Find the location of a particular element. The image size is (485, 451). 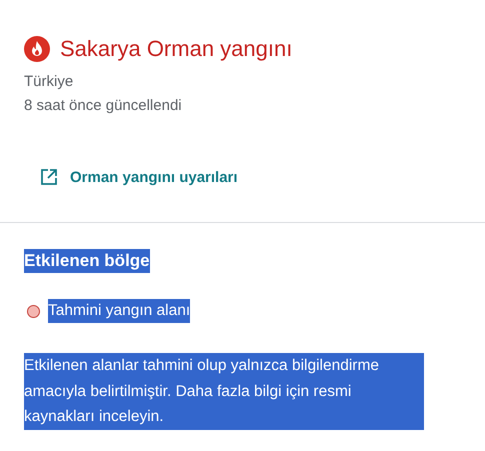

external-link-icon is located at coordinates (49, 177).